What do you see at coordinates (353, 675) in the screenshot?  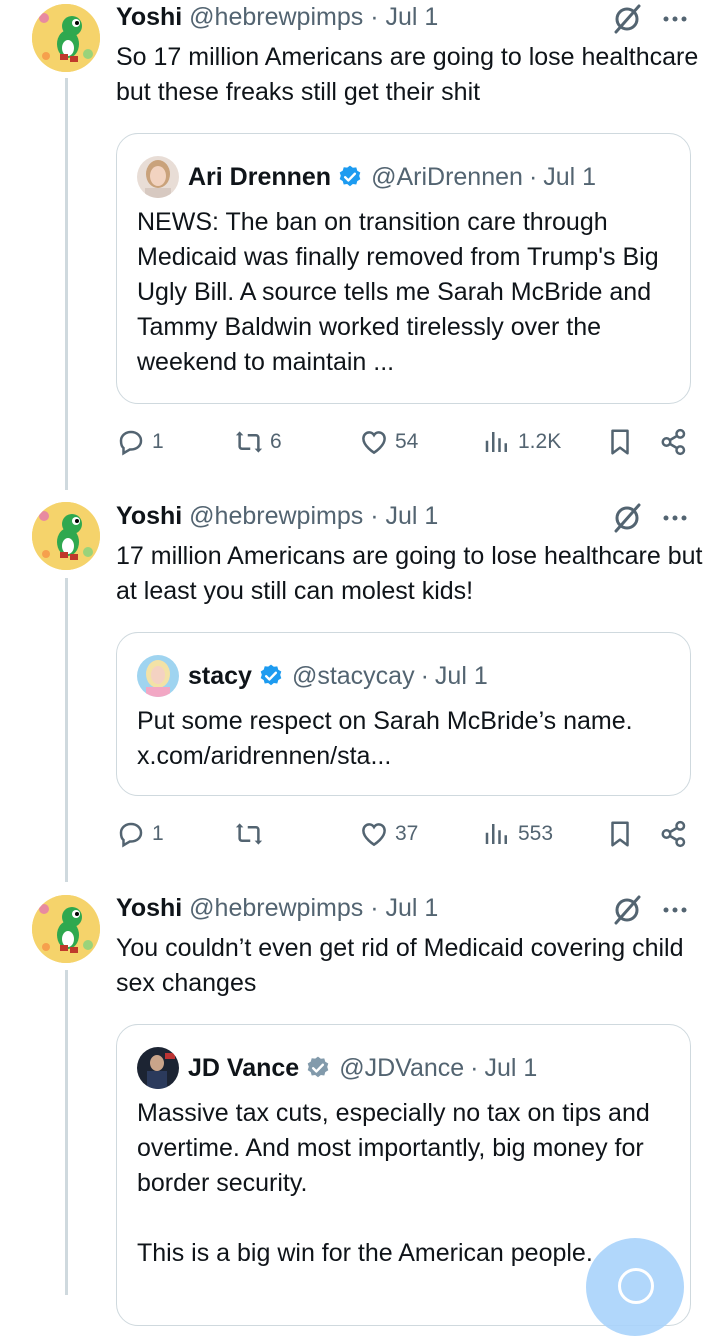 I see `quote-author-handle: @stacycay` at bounding box center [353, 675].